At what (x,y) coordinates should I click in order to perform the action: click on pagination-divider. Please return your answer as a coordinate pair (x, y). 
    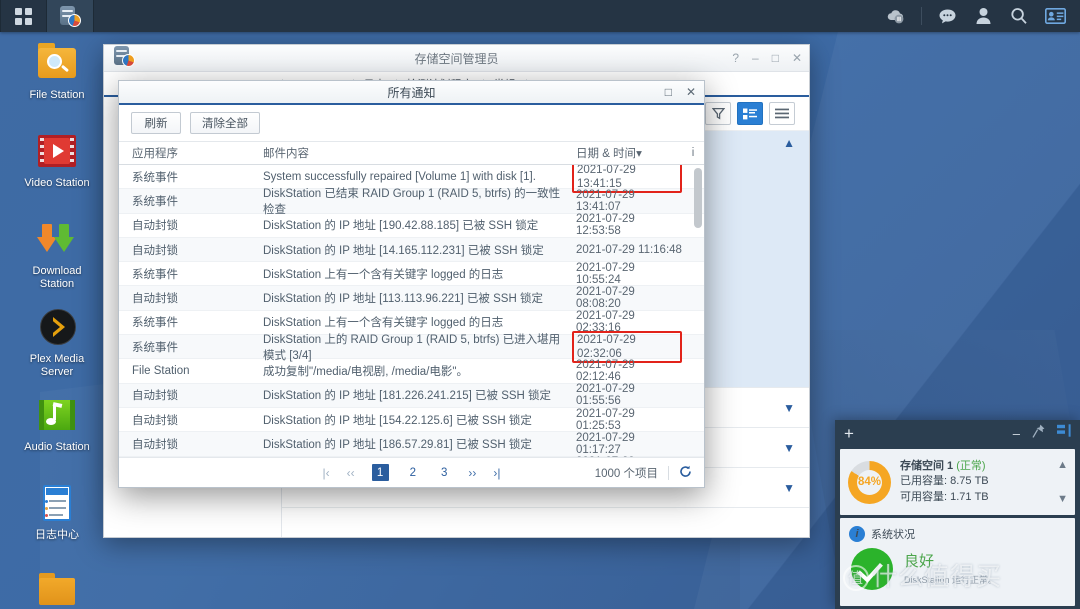
    Looking at the image, I should click on (668, 472).